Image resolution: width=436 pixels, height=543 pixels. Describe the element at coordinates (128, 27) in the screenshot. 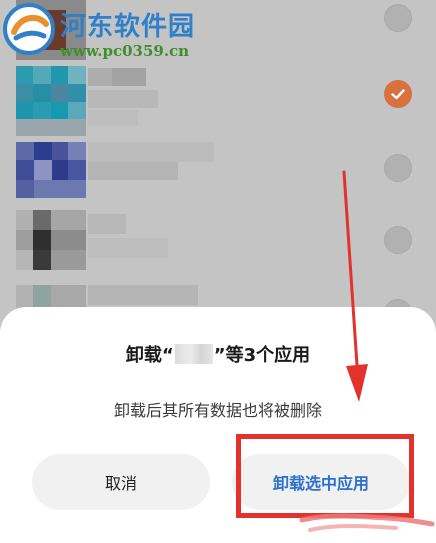

I see `watermark-title: 河东软件园` at that location.